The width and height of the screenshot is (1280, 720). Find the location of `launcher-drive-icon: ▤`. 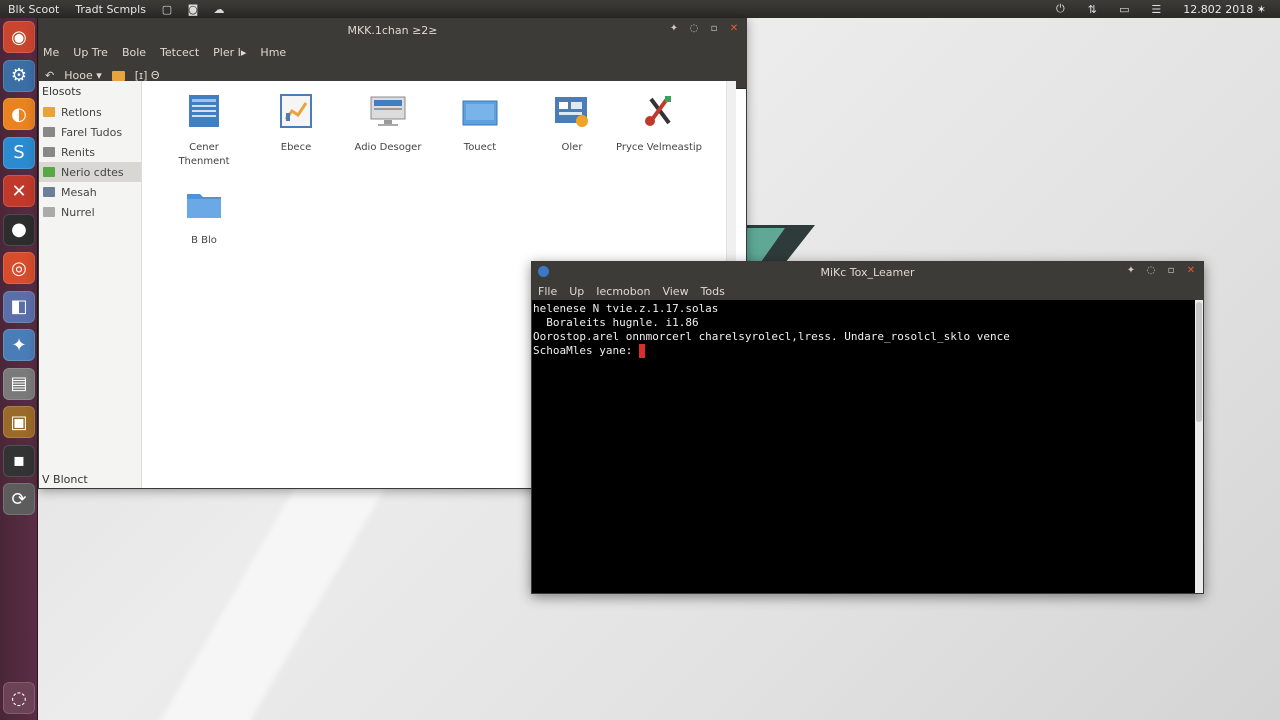

launcher-drive-icon: ▤ is located at coordinates (19, 383).